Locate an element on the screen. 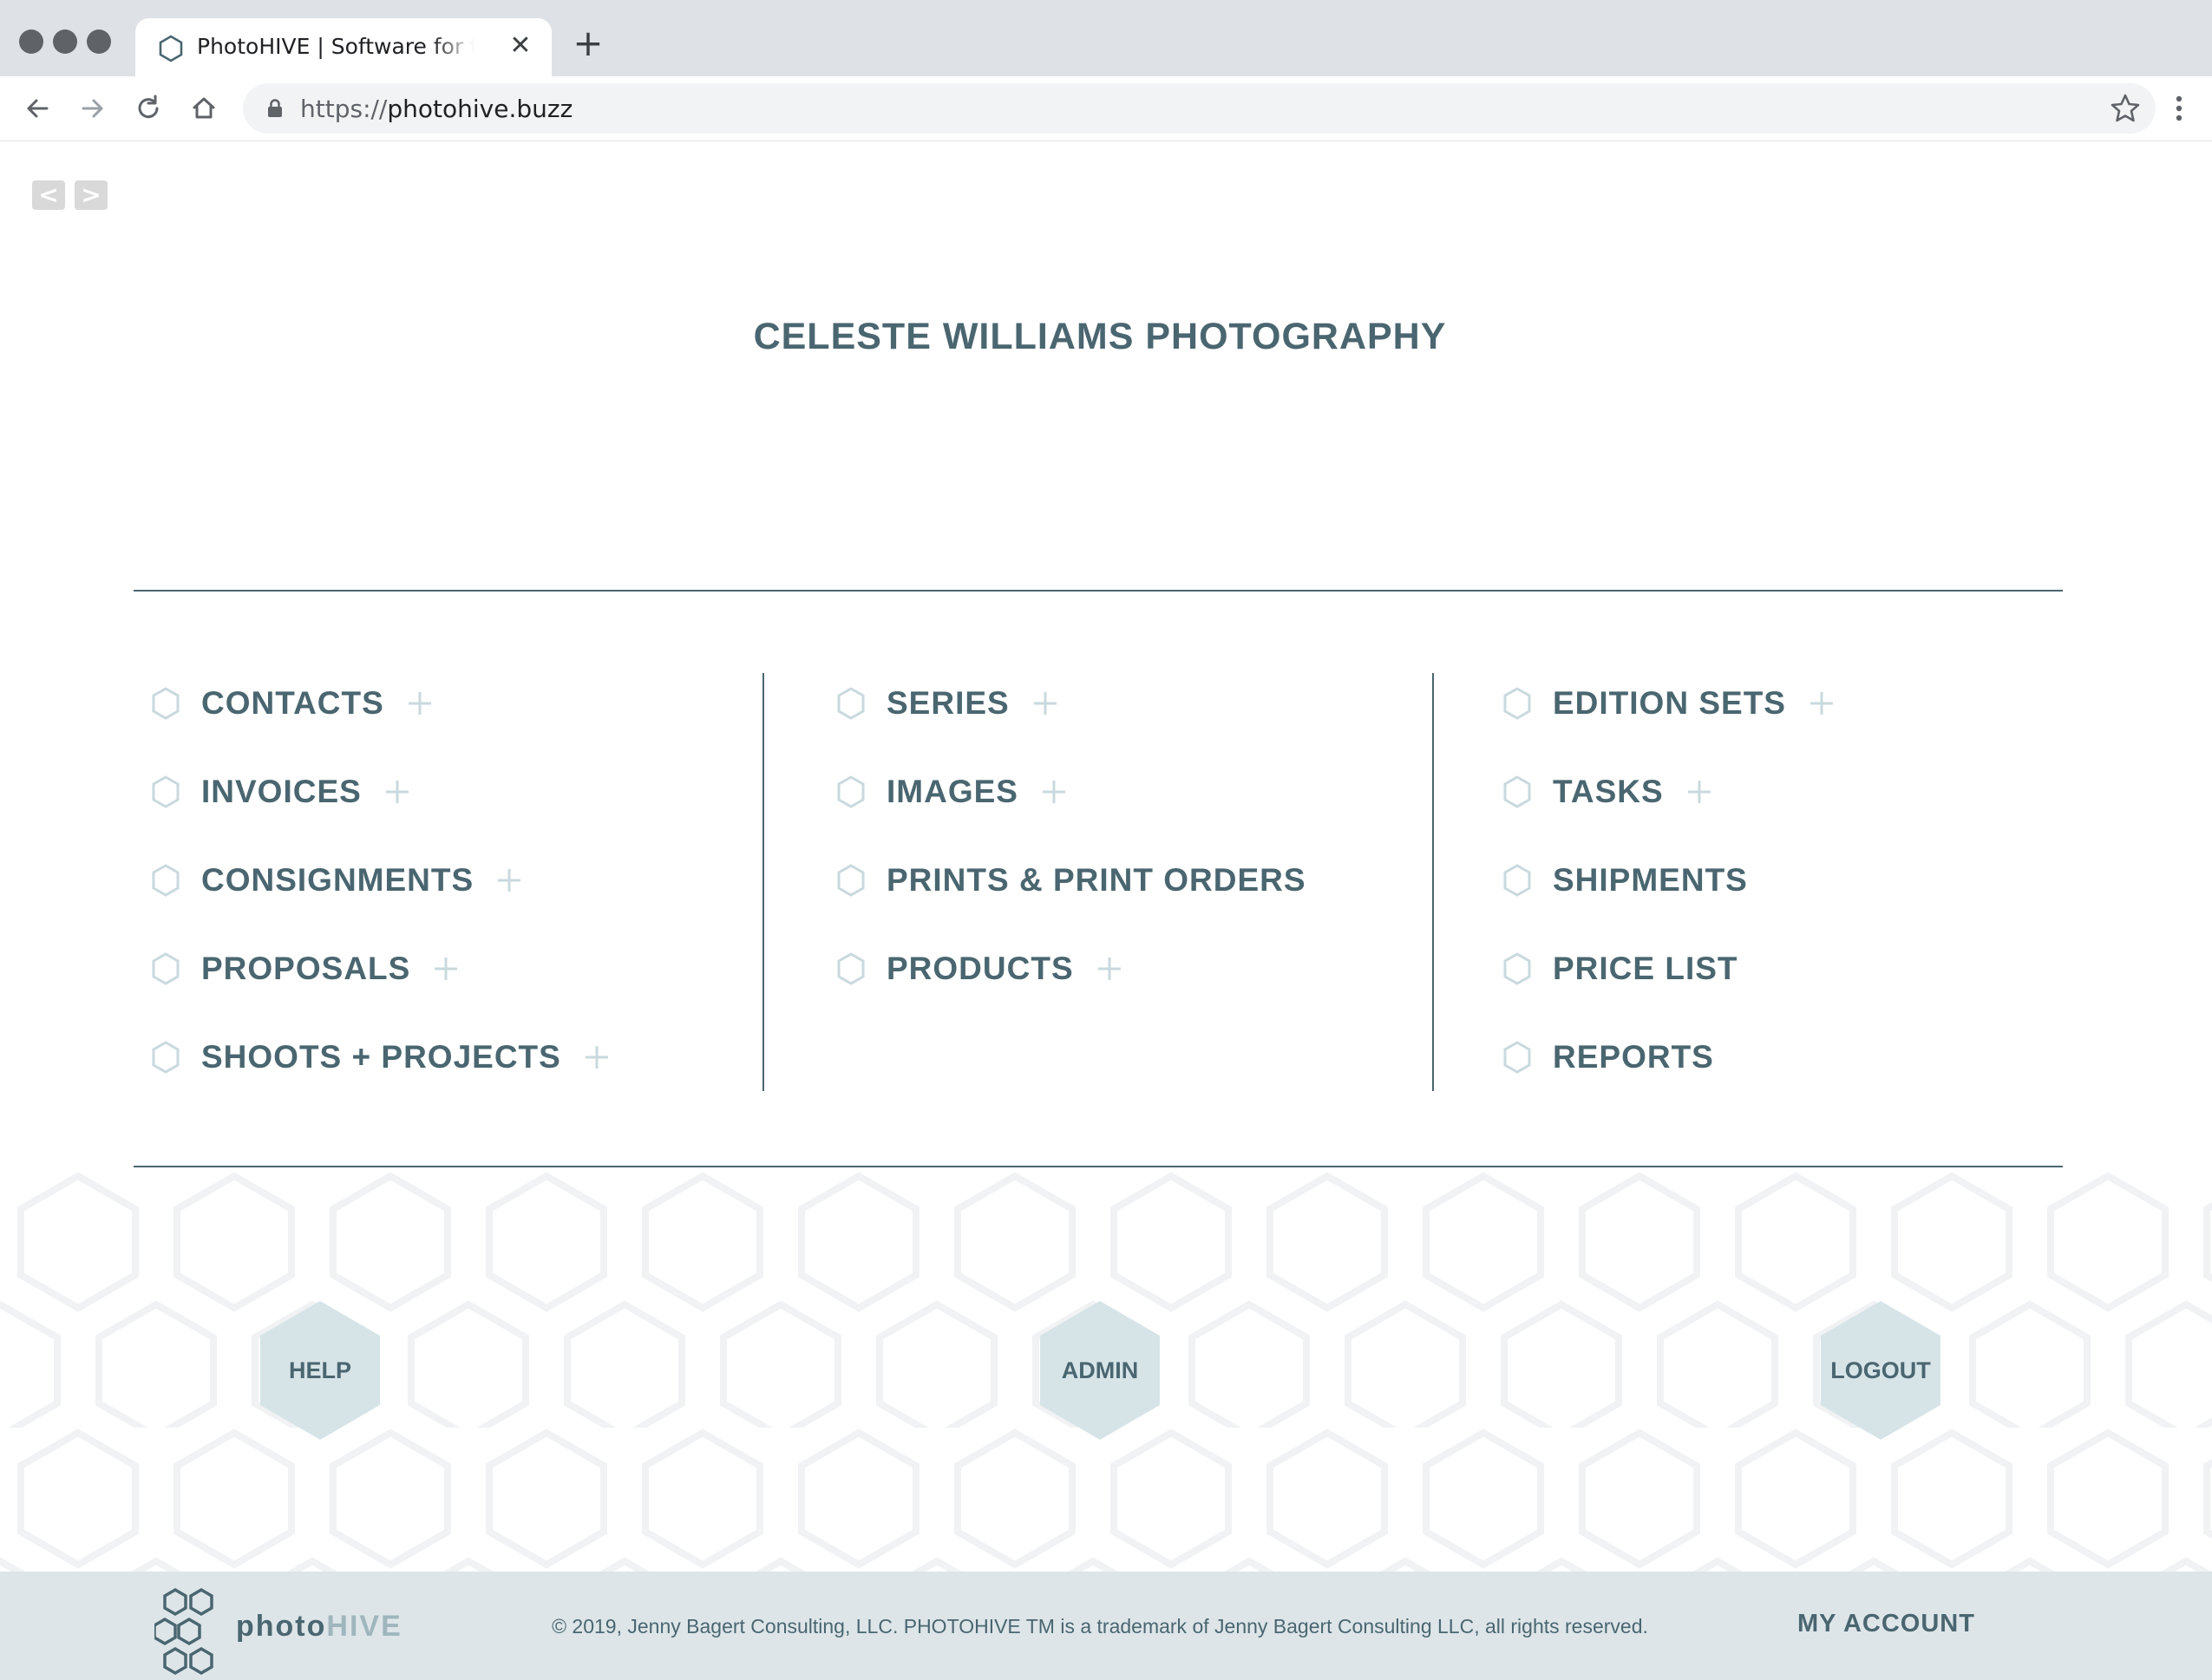 The height and width of the screenshot is (1680, 2212). next-page-button: > is located at coordinates (91, 195).